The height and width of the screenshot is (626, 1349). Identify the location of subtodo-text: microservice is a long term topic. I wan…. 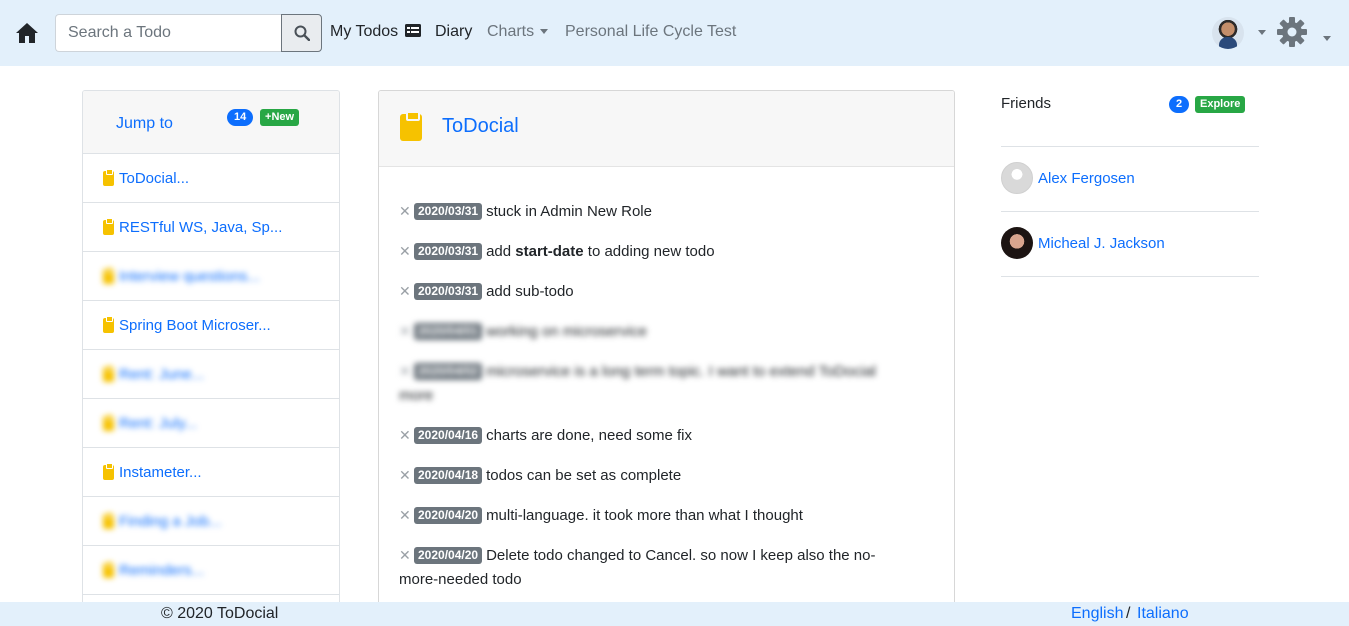
(681, 371).